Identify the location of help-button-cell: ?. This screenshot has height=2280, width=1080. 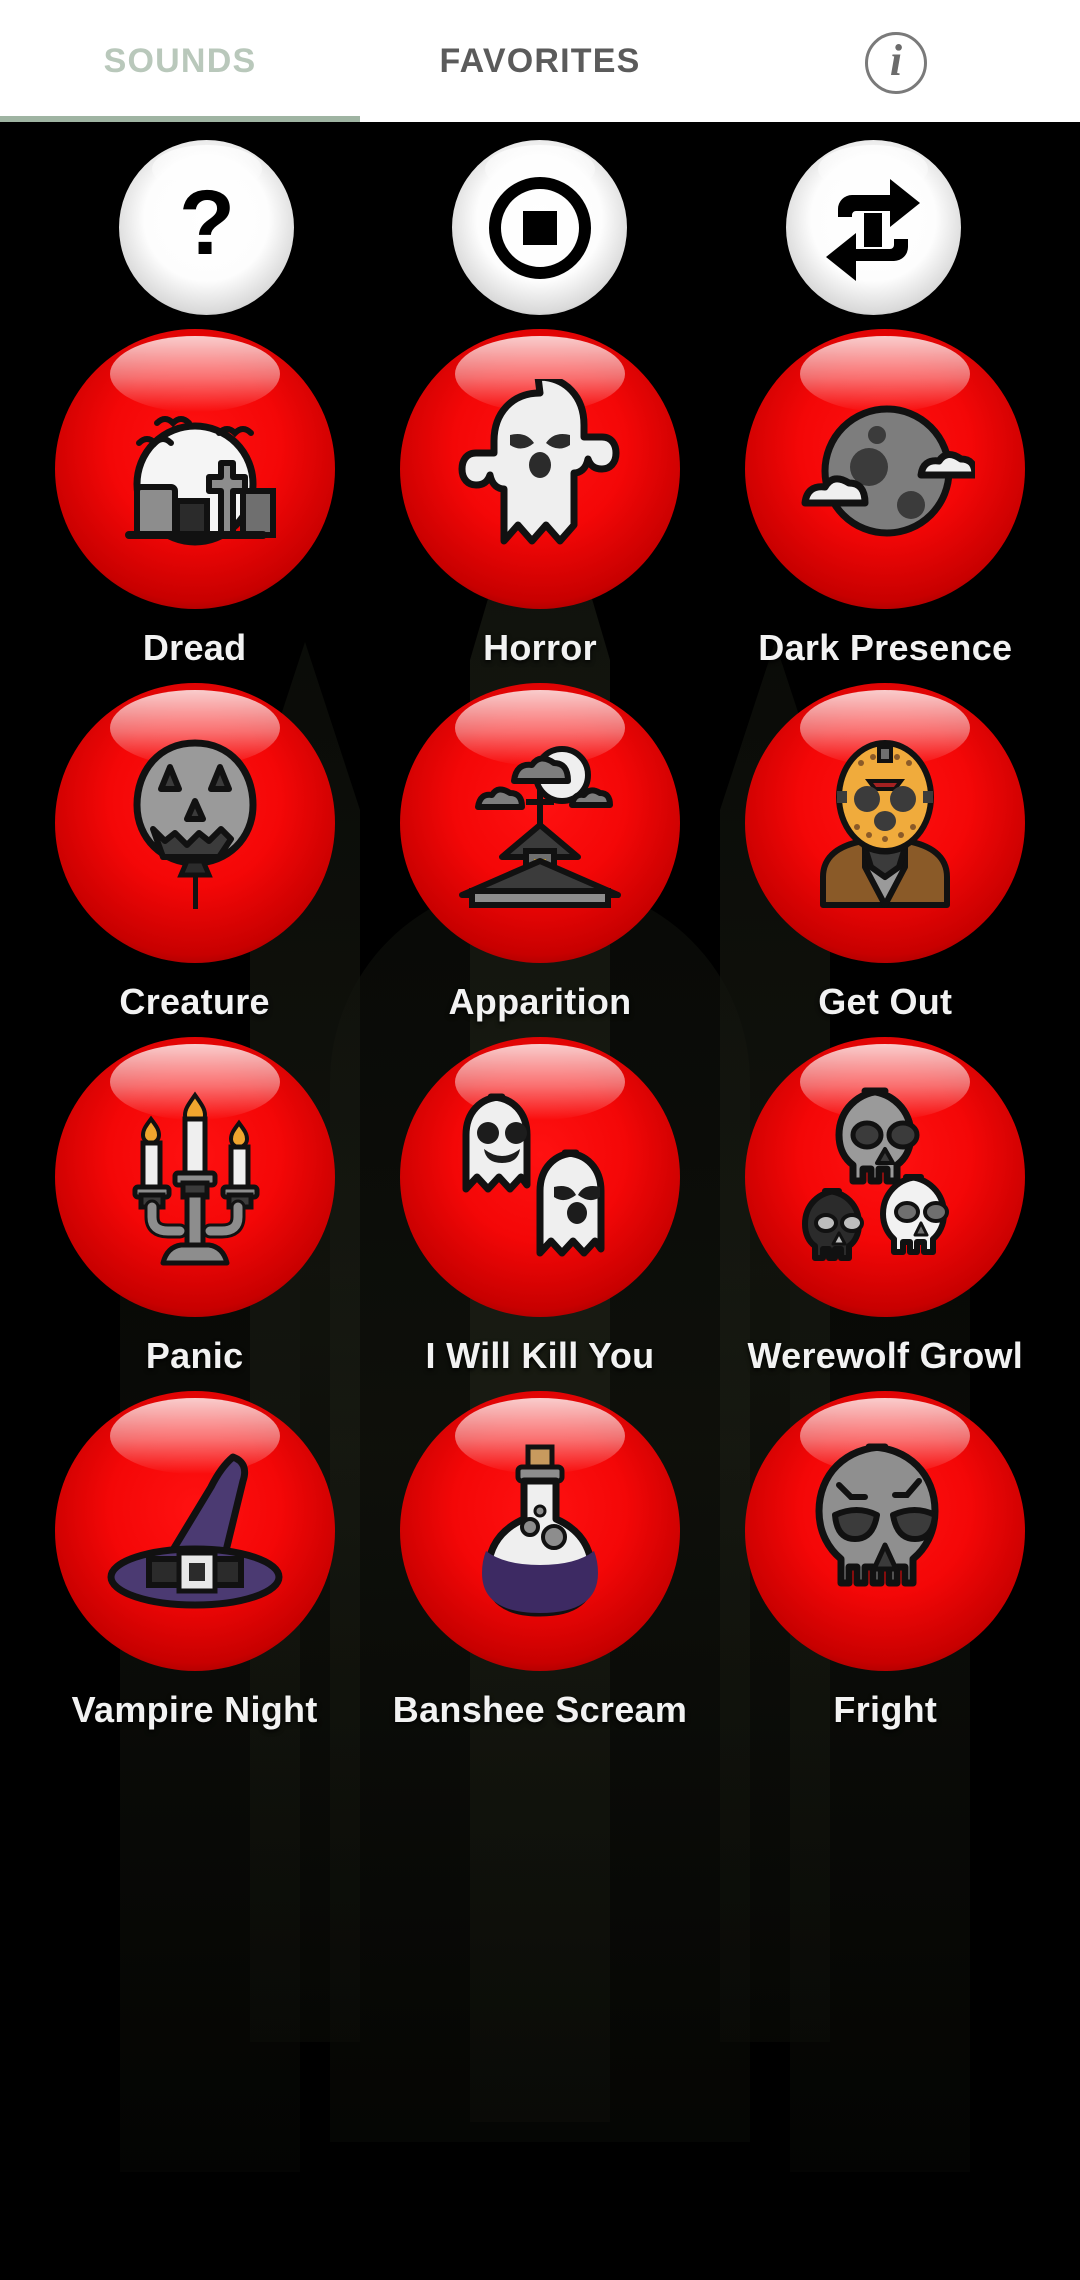
(207, 227).